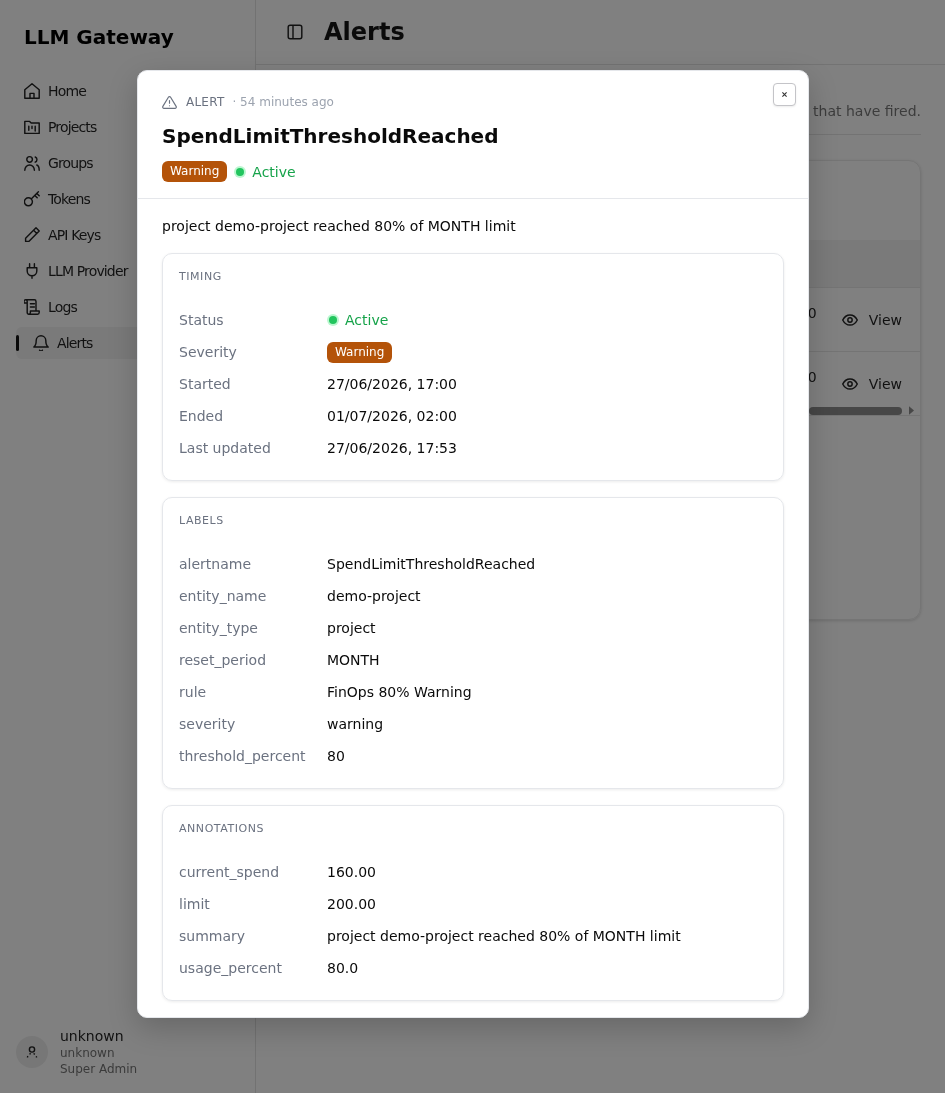 The image size is (945, 1093). What do you see at coordinates (230, 872) in the screenshot?
I see `field-label: current_spend` at bounding box center [230, 872].